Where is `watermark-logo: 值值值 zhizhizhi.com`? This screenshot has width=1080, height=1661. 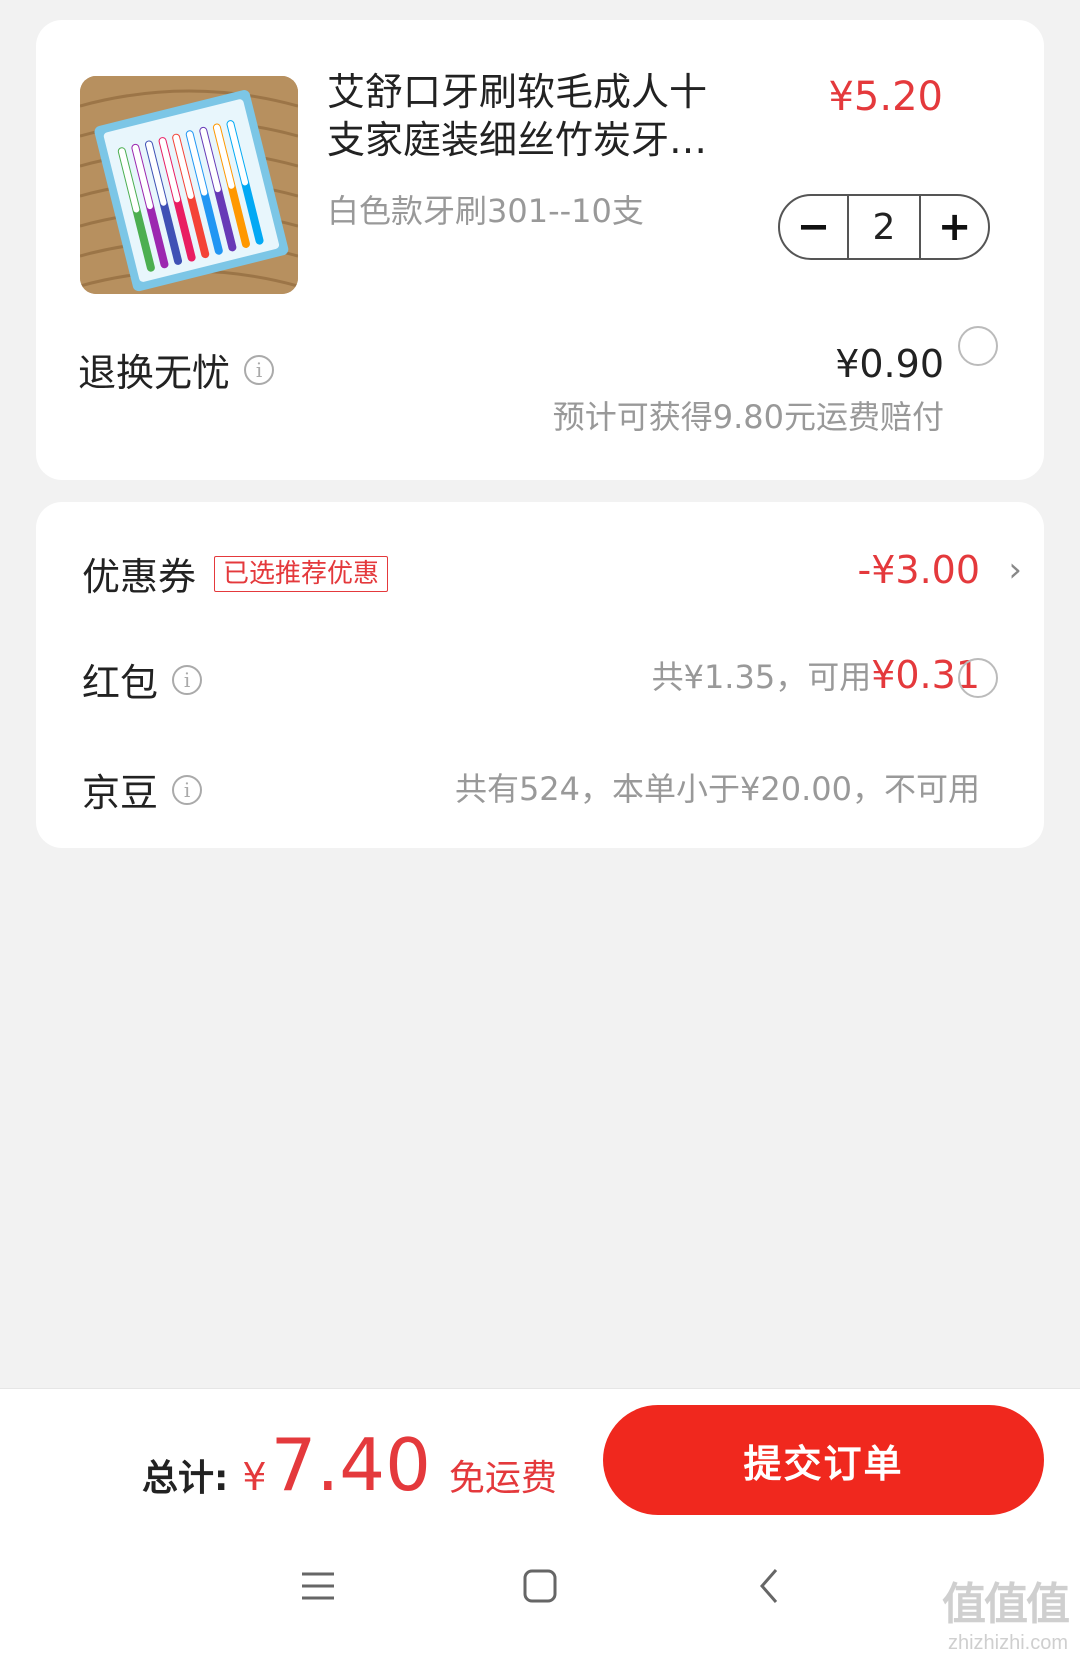
watermark-logo: 值值值 zhizhizhi.com is located at coordinates (1006, 1611).